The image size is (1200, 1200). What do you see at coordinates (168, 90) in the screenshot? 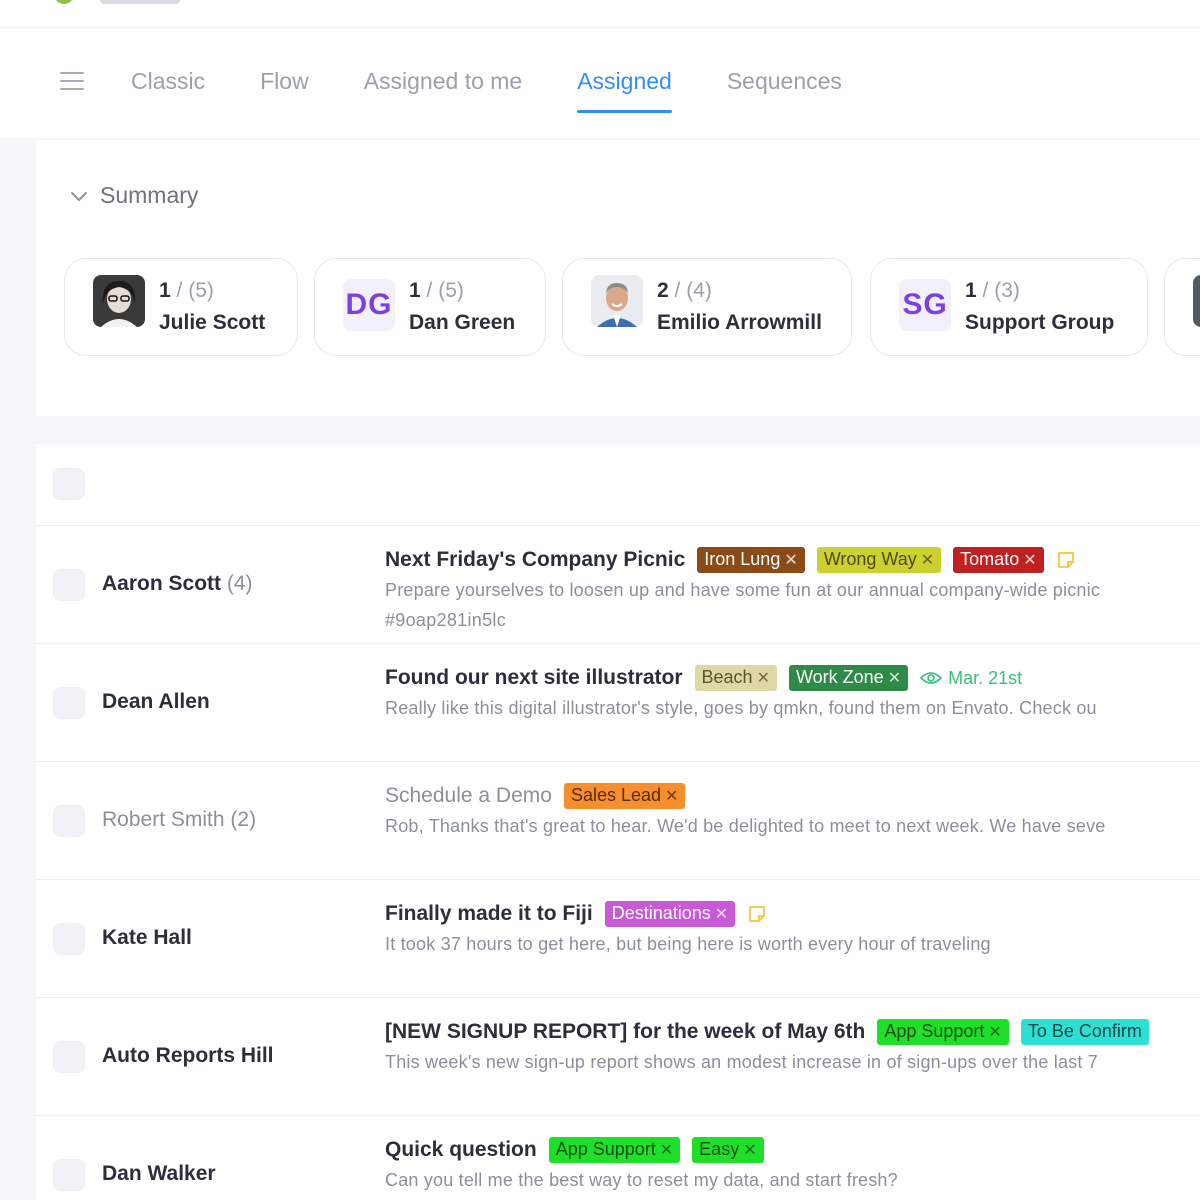
I see `tab-classic: Classic` at bounding box center [168, 90].